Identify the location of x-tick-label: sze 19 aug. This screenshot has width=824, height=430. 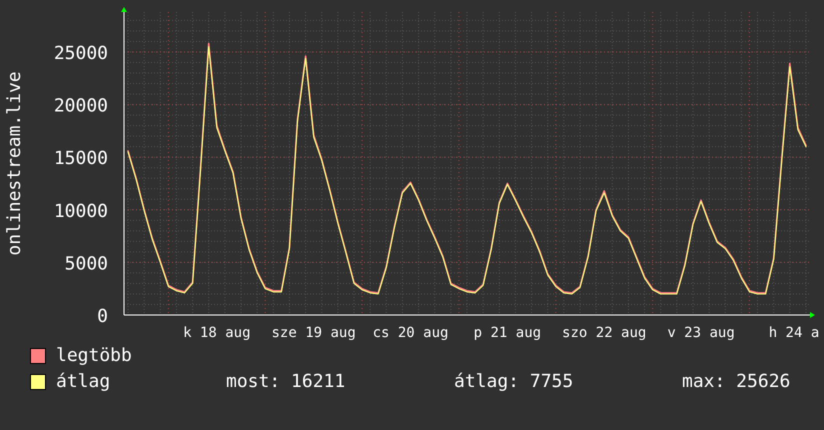
(314, 333).